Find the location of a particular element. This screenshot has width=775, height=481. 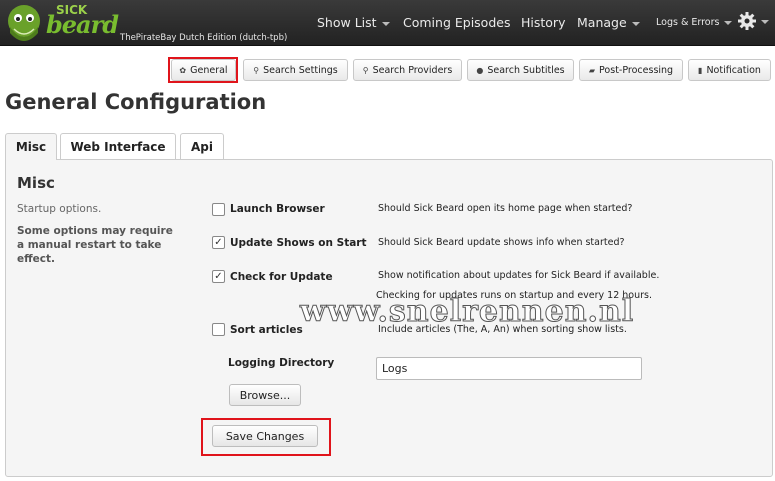

config-nav-search-providers: ⚲ Search Providers is located at coordinates (407, 70).